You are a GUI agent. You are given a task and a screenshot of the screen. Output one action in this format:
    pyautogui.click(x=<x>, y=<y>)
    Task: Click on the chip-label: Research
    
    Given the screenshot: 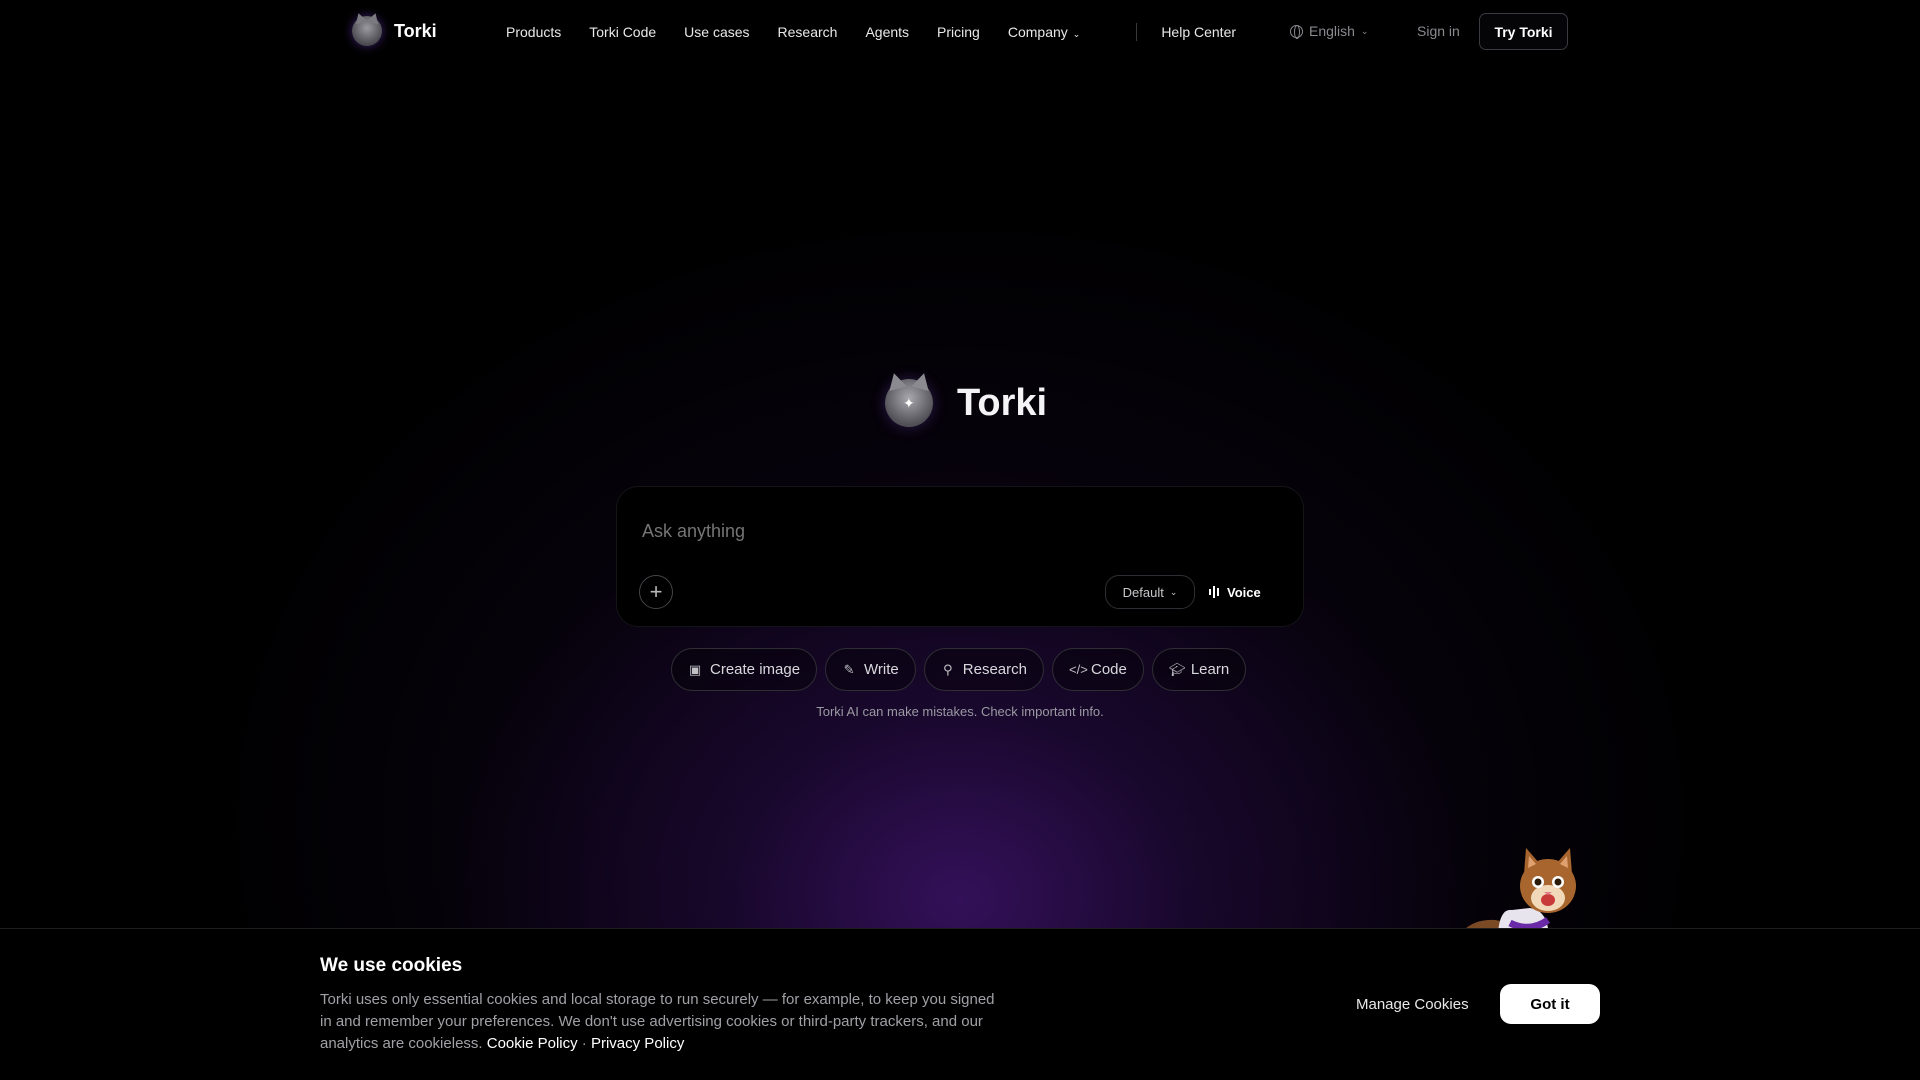 What is the action you would take?
    pyautogui.click(x=994, y=669)
    